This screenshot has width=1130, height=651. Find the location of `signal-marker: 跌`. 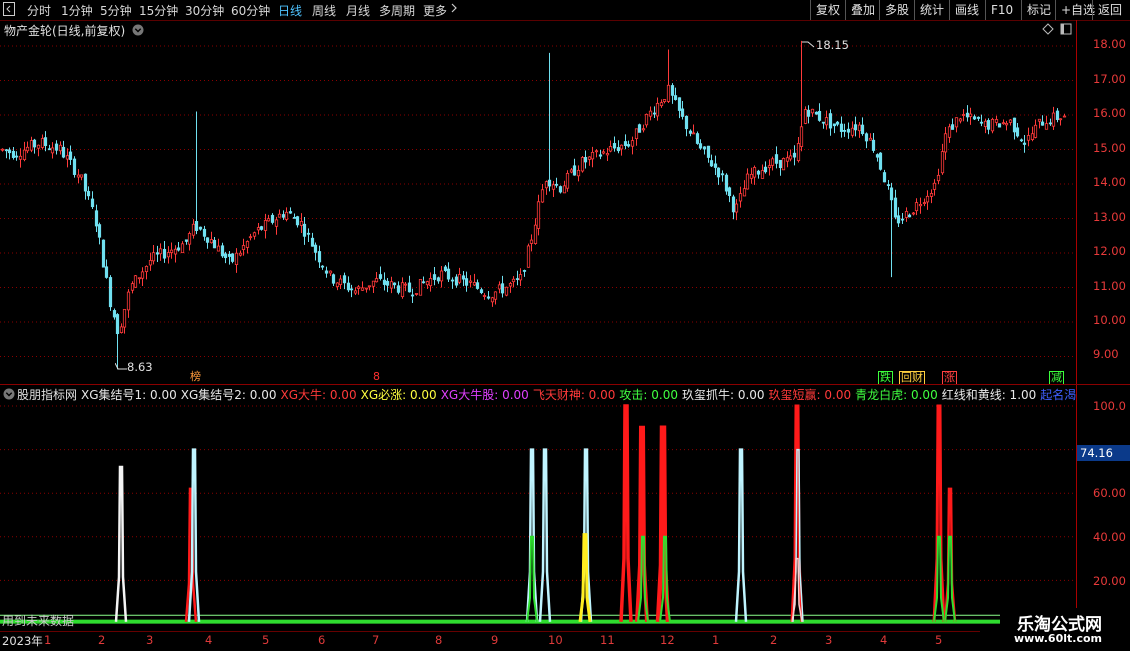

signal-marker: 跌 is located at coordinates (885, 378).